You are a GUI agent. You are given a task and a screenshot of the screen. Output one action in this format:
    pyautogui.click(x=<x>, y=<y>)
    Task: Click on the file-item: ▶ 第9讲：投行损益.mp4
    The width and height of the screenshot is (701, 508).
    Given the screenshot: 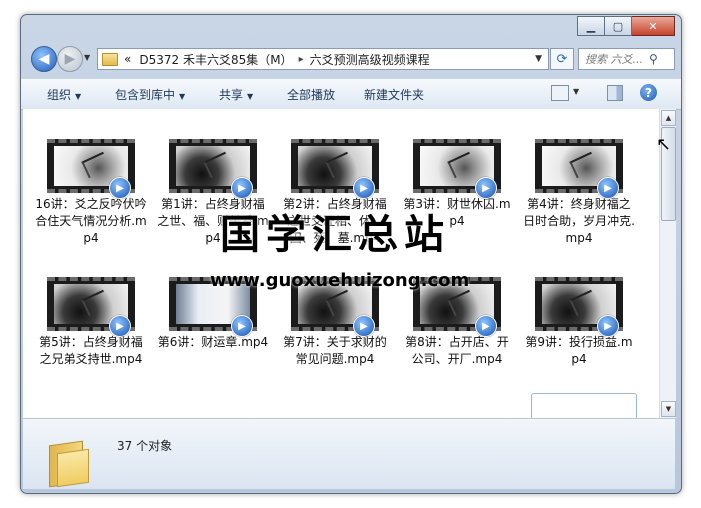 What is the action you would take?
    pyautogui.click(x=579, y=322)
    